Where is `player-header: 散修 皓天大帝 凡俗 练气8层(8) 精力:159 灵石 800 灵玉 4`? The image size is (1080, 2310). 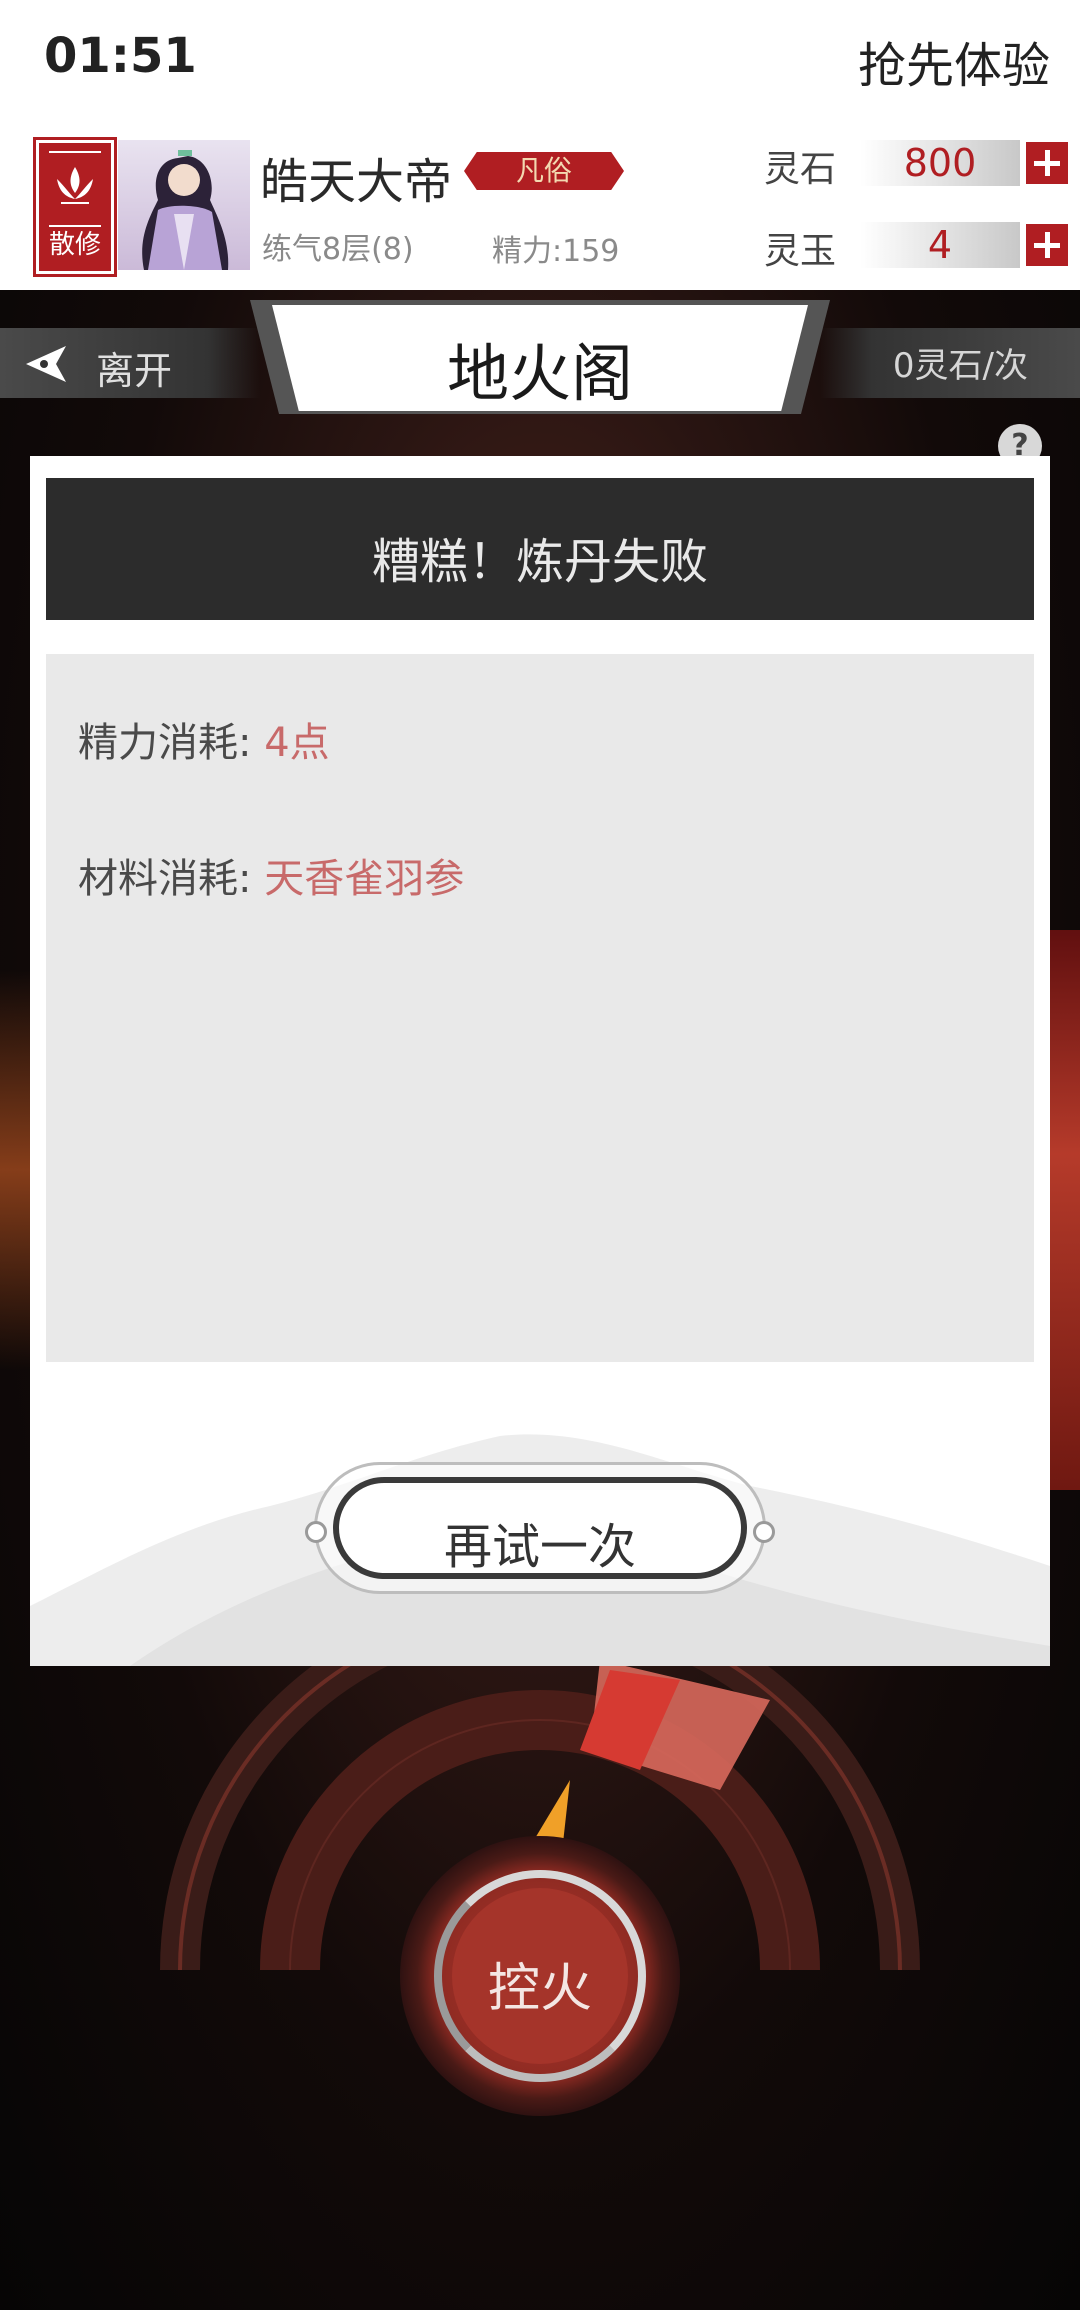 player-header: 散修 皓天大帝 凡俗 练气8层(8) 精力:159 灵石 800 灵玉 4 is located at coordinates (540, 205).